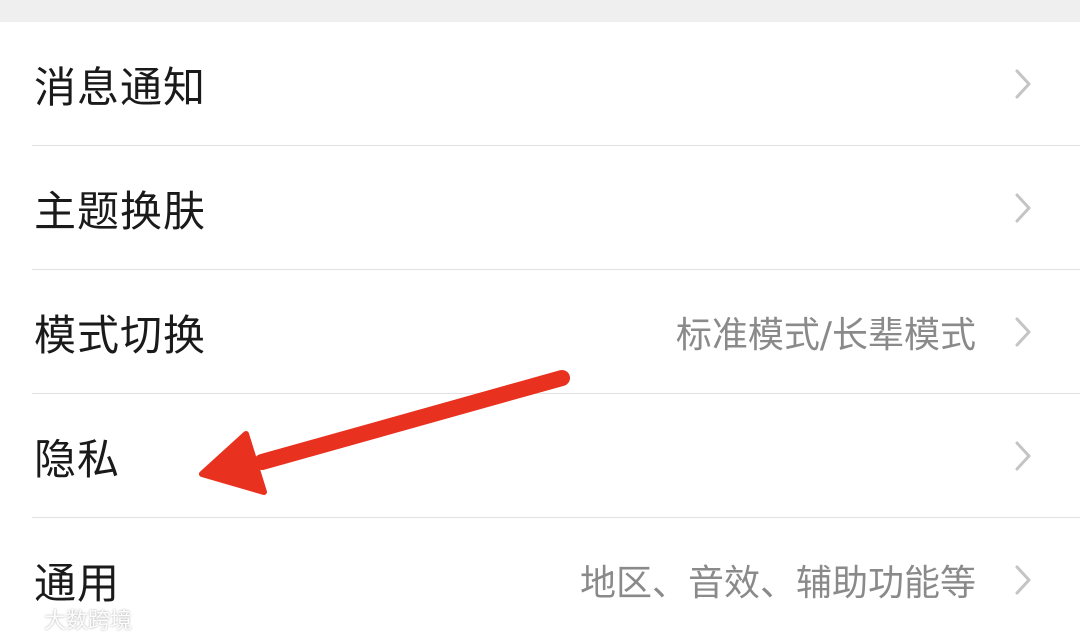 The image size is (1080, 641). Describe the element at coordinates (77, 459) in the screenshot. I see `row-label: 隐私` at that location.